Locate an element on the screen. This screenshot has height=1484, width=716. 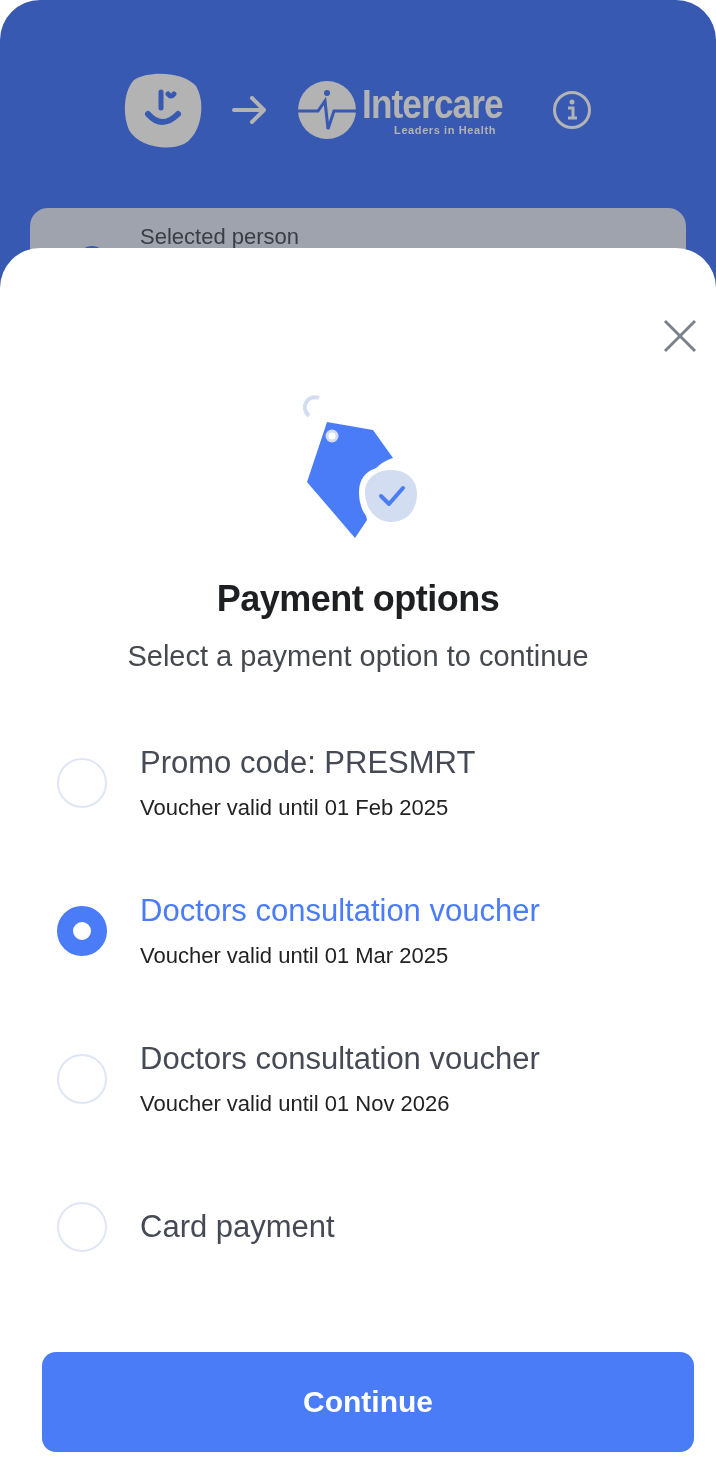
radio-button is located at coordinates (82, 931).